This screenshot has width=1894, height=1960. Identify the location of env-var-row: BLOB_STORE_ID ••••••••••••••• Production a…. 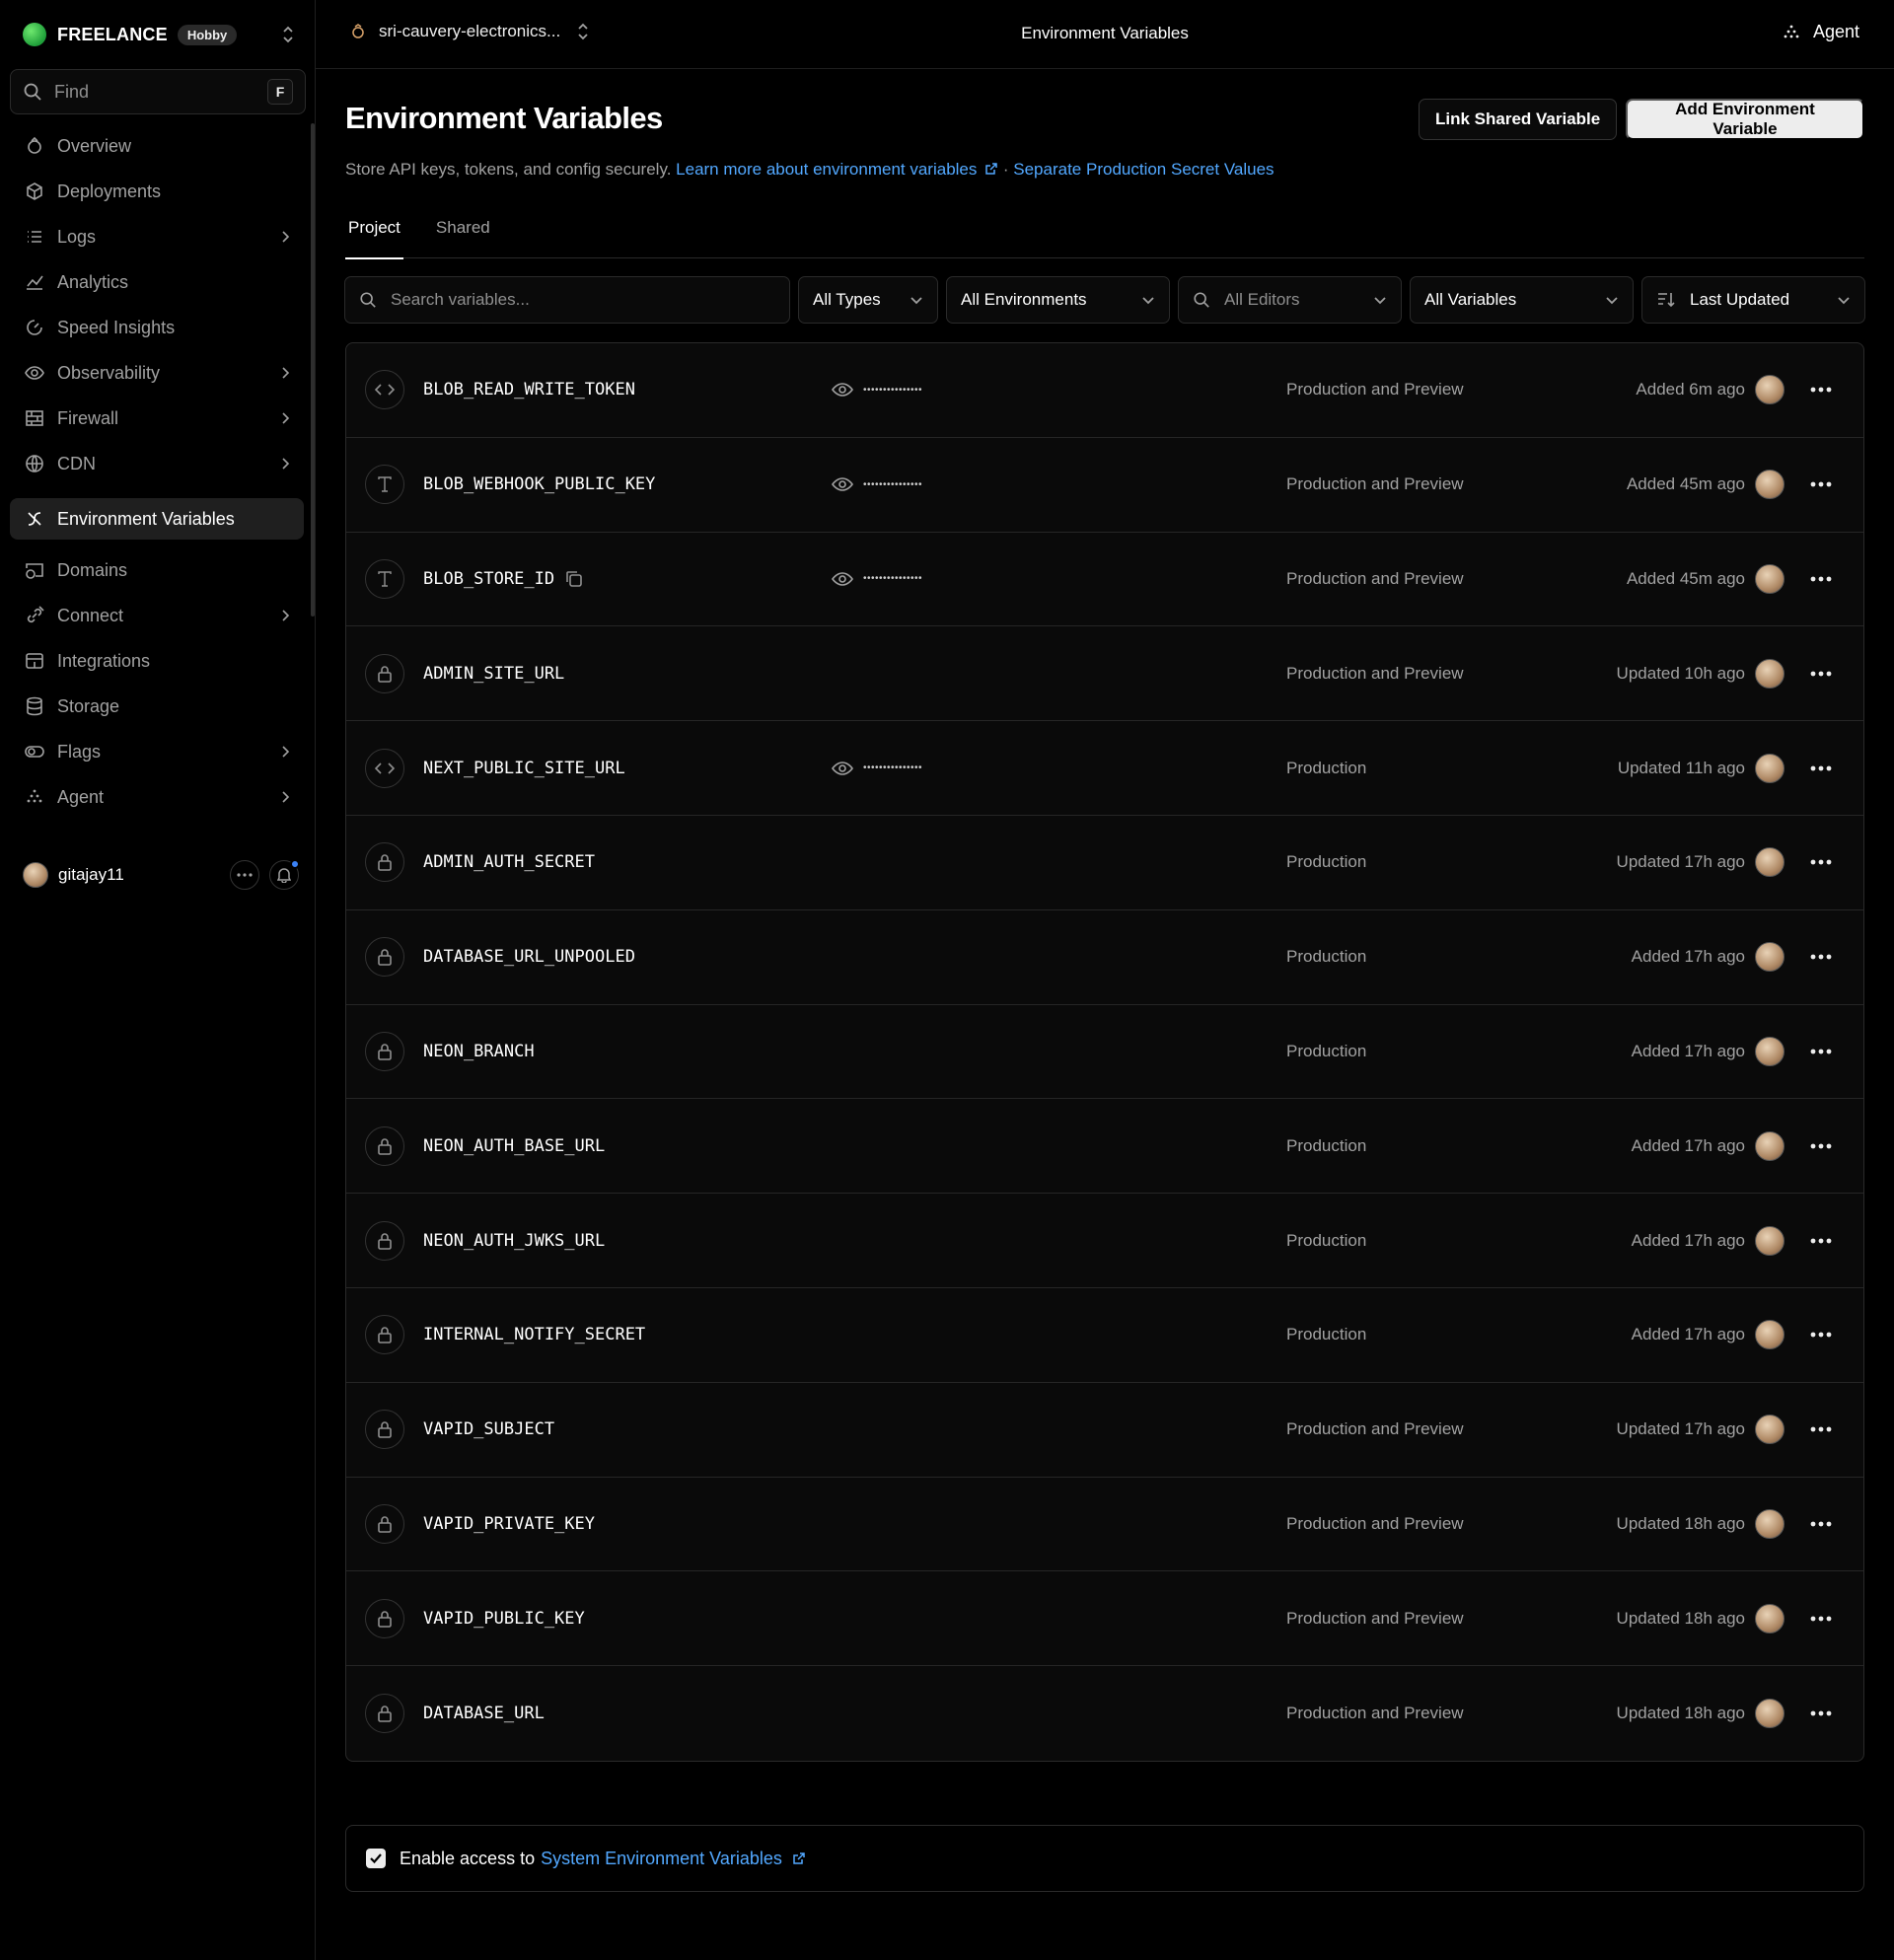
(1104, 580).